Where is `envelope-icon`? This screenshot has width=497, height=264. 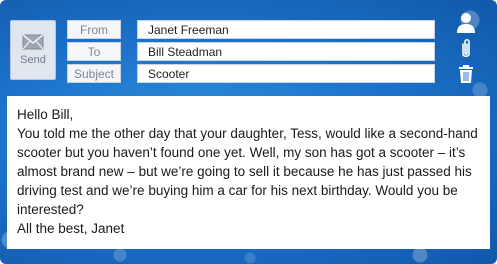 envelope-icon is located at coordinates (33, 42).